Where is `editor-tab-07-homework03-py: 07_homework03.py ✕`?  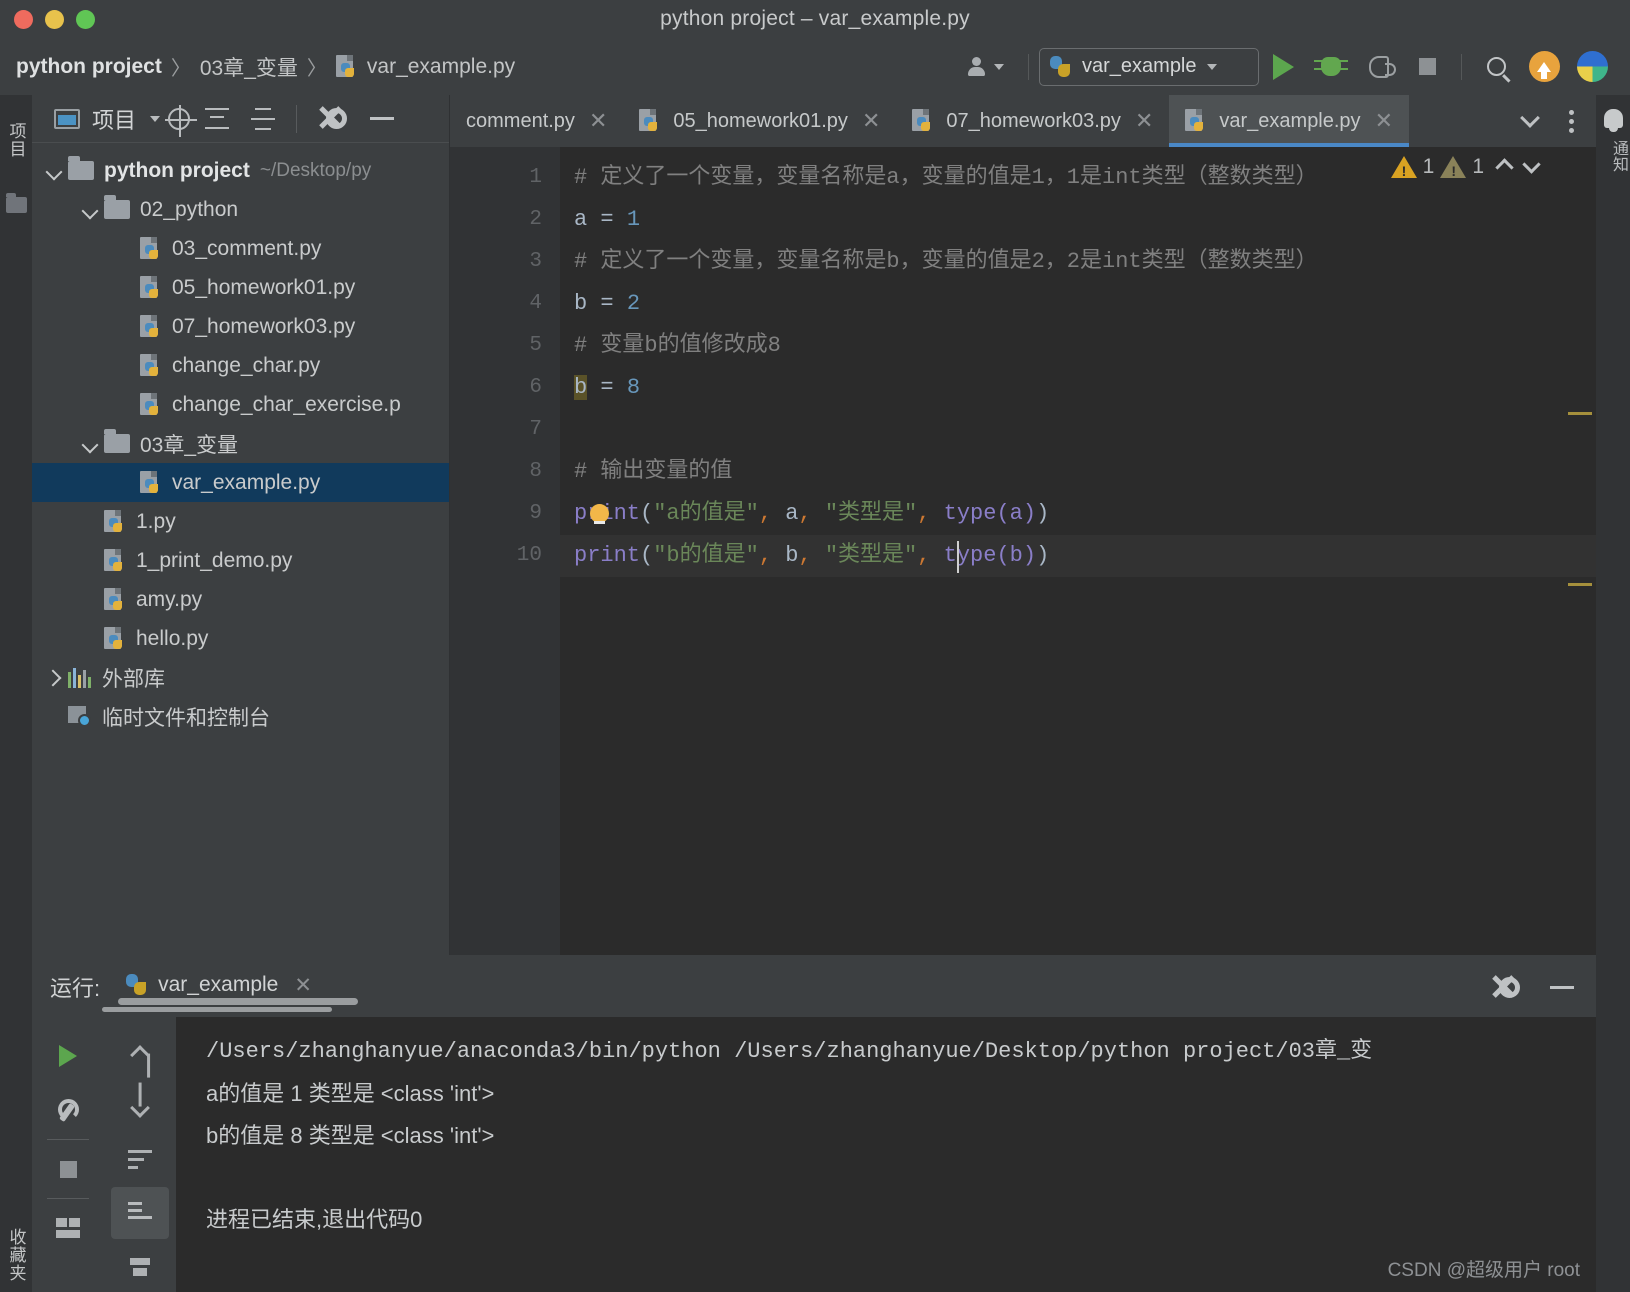 editor-tab-07-homework03-py: 07_homework03.py ✕ is located at coordinates (1032, 121).